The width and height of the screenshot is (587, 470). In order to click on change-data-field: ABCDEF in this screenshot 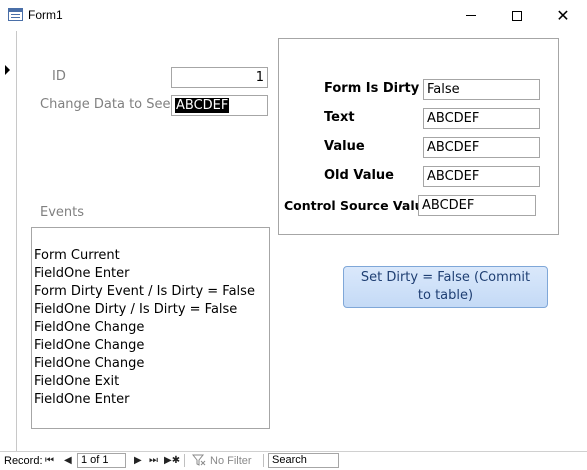, I will do `click(219, 105)`.